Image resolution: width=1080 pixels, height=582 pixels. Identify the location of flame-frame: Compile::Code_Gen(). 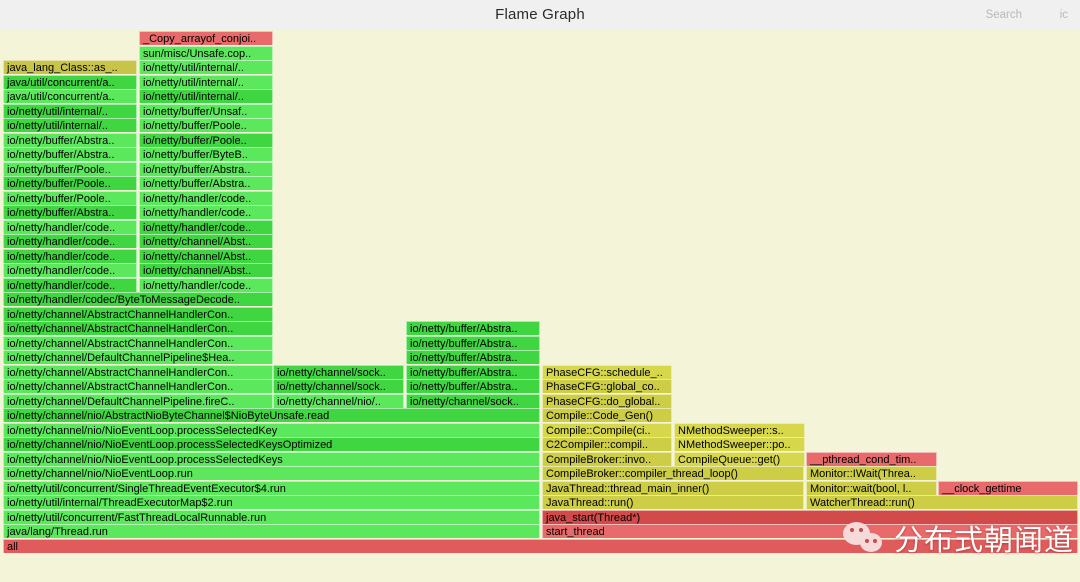
(607, 415).